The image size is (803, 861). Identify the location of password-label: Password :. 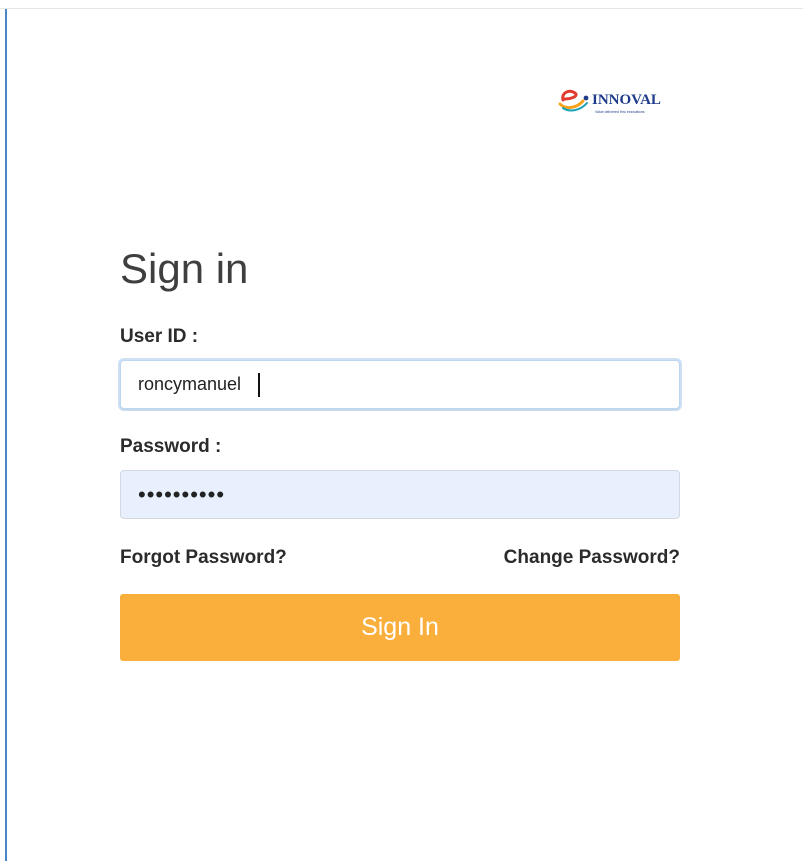
(171, 446).